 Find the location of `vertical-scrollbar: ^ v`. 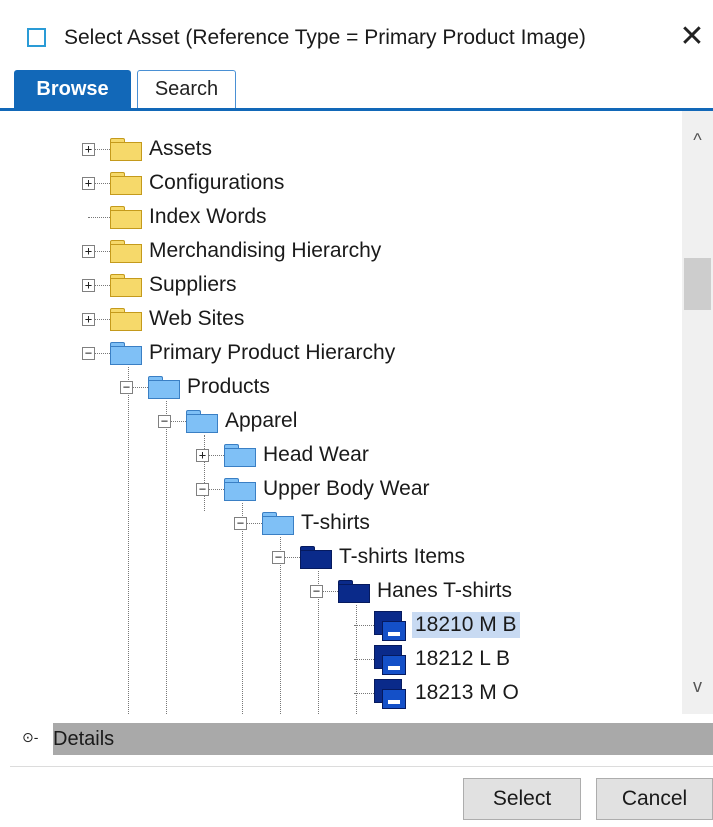

vertical-scrollbar: ^ v is located at coordinates (697, 412).